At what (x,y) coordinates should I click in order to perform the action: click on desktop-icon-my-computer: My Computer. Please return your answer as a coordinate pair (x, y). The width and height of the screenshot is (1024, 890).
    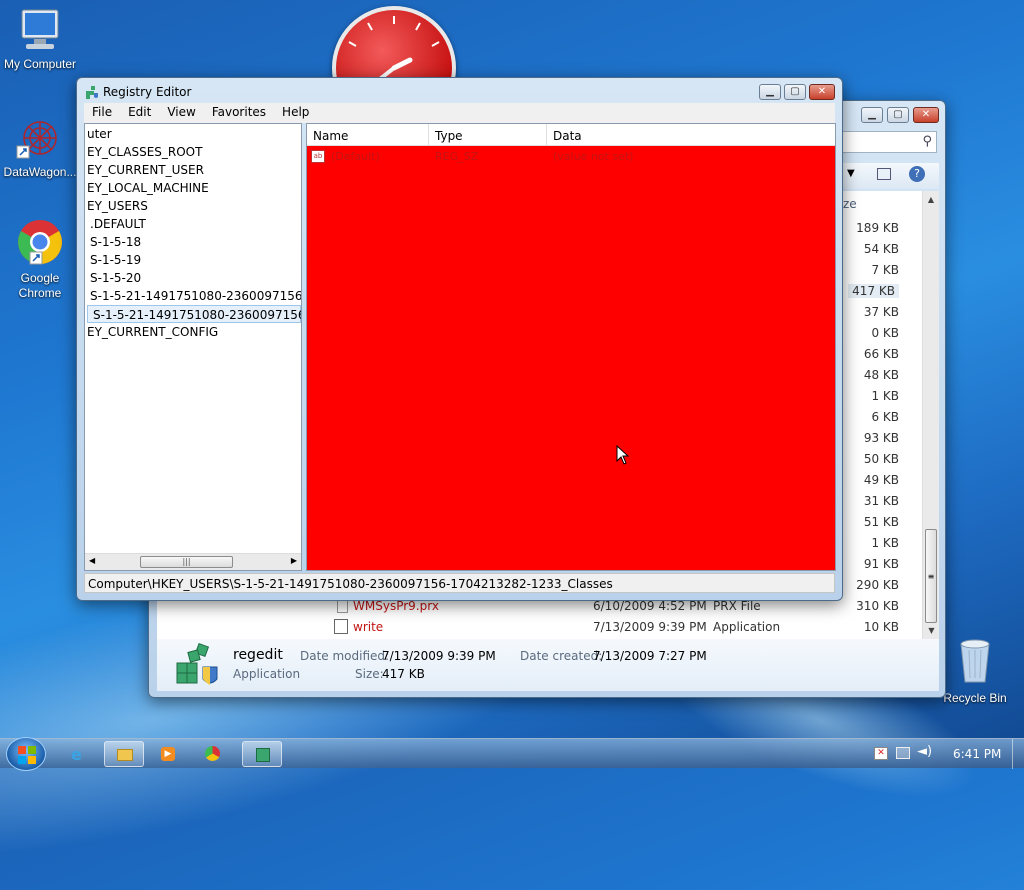
    Looking at the image, I should click on (40, 39).